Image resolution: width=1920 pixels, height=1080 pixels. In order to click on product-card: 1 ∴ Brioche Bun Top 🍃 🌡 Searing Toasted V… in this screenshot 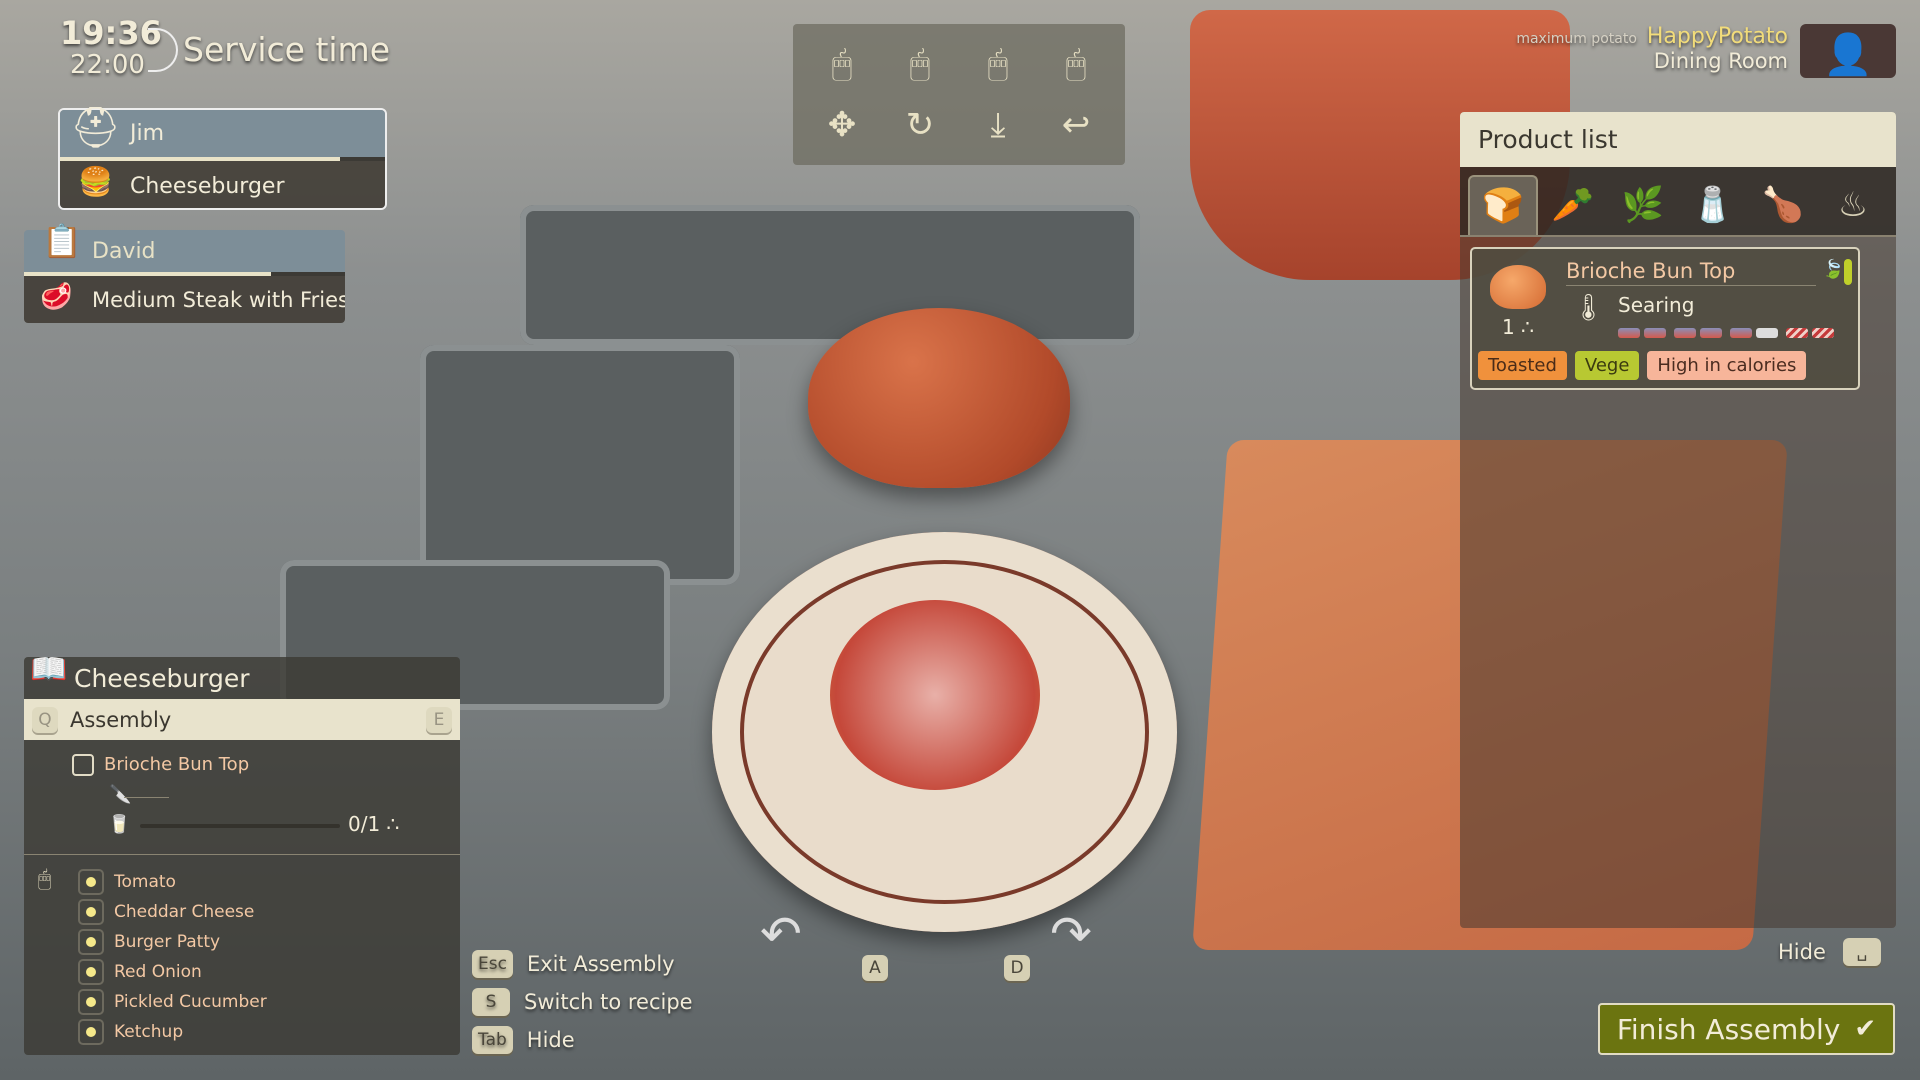, I will do `click(1665, 318)`.